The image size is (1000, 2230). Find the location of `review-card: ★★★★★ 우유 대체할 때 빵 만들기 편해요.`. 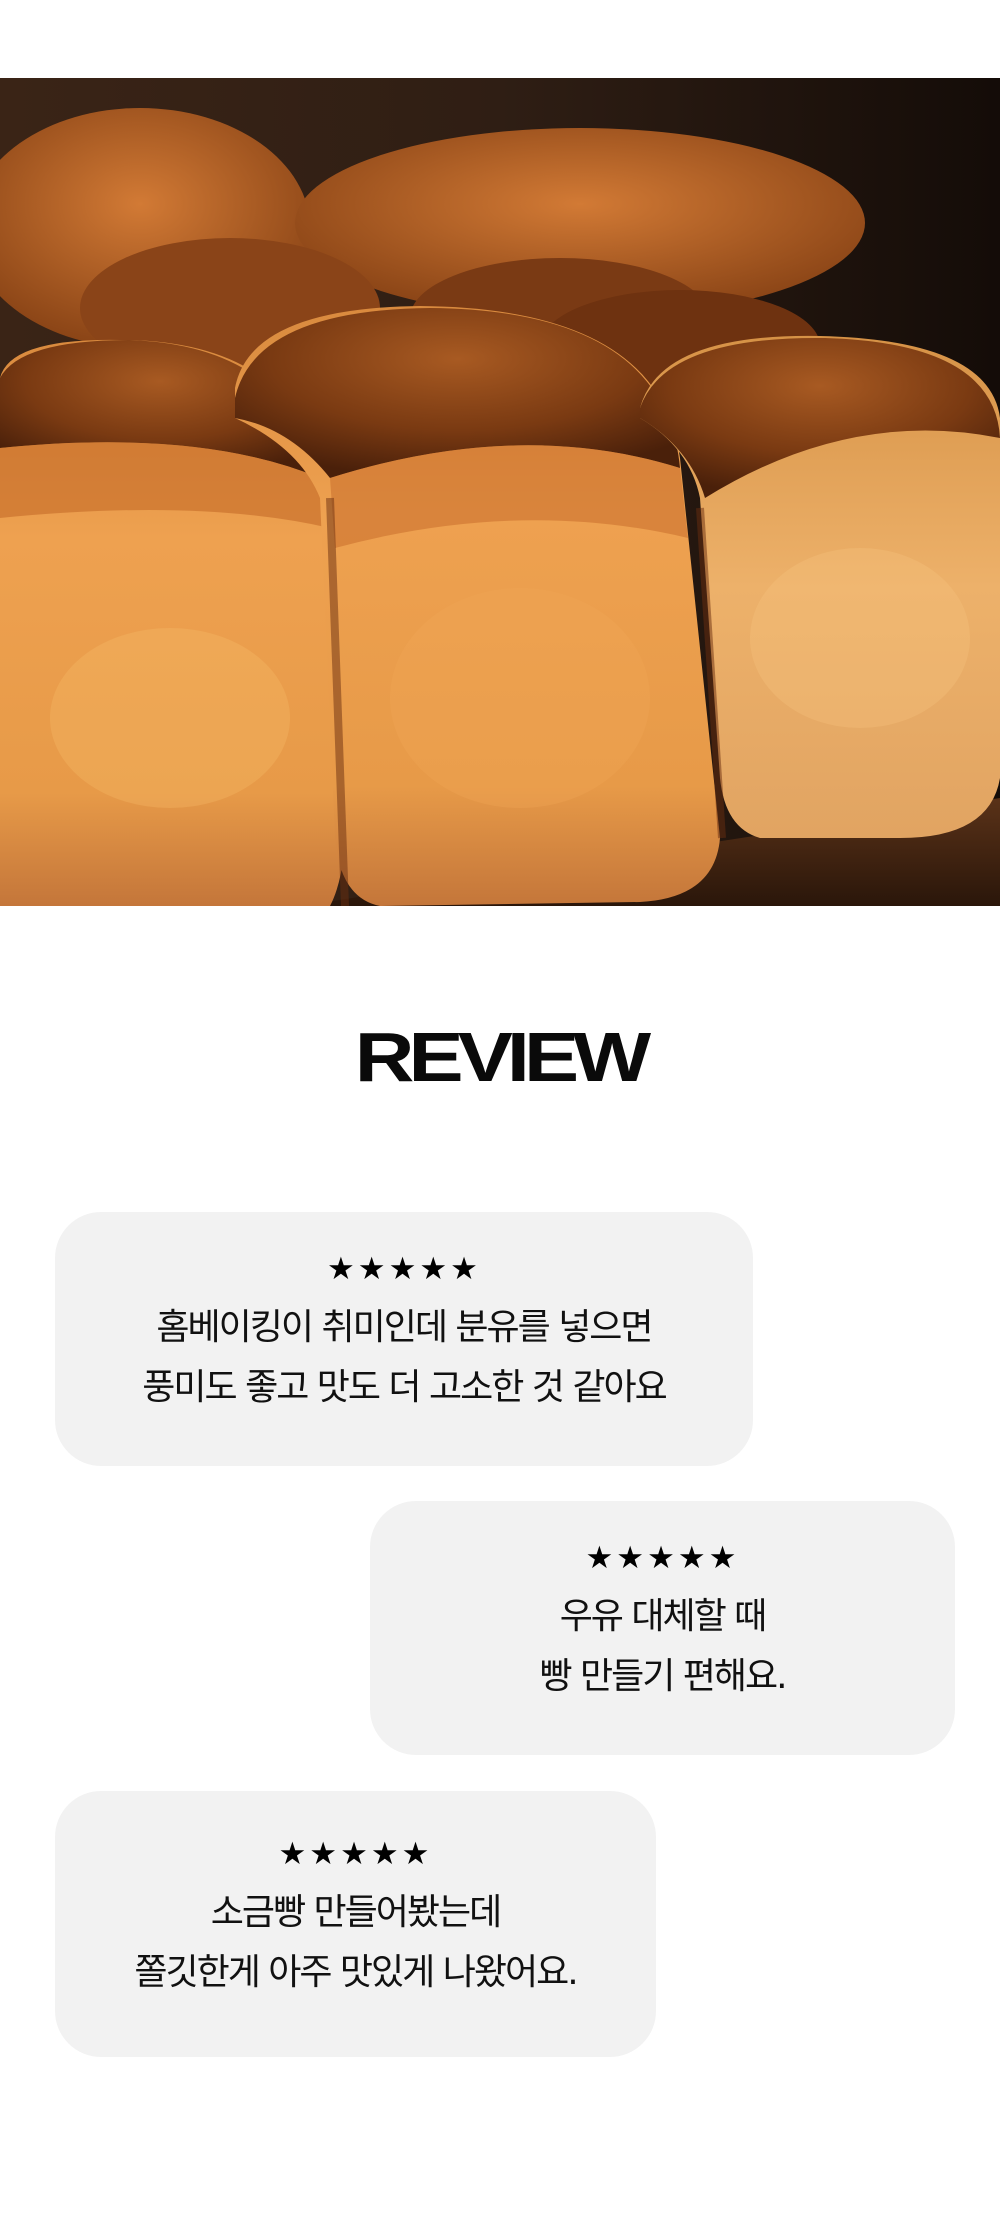

review-card: ★★★★★ 우유 대체할 때 빵 만들기 편해요. is located at coordinates (662, 1628).